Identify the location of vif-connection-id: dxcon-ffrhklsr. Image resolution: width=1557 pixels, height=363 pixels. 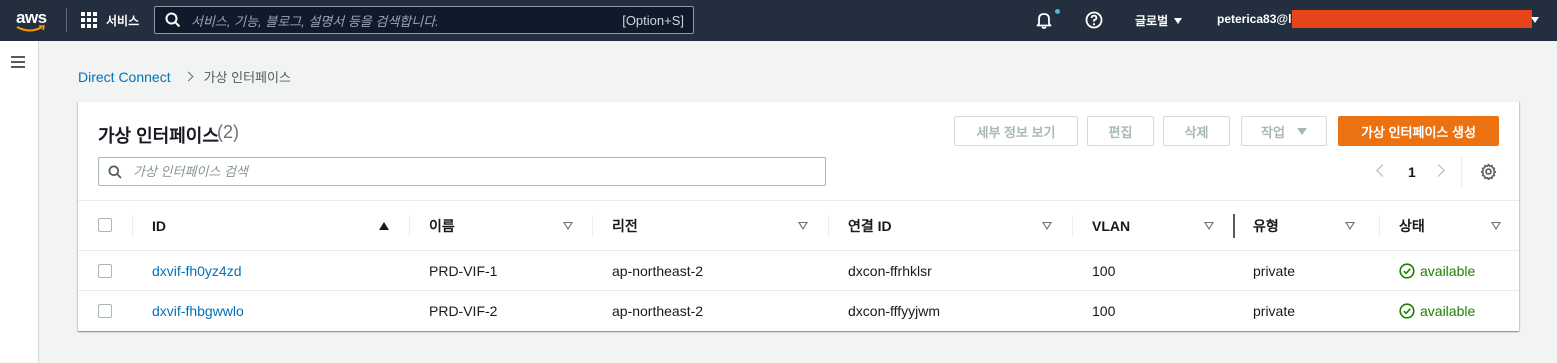
(890, 271).